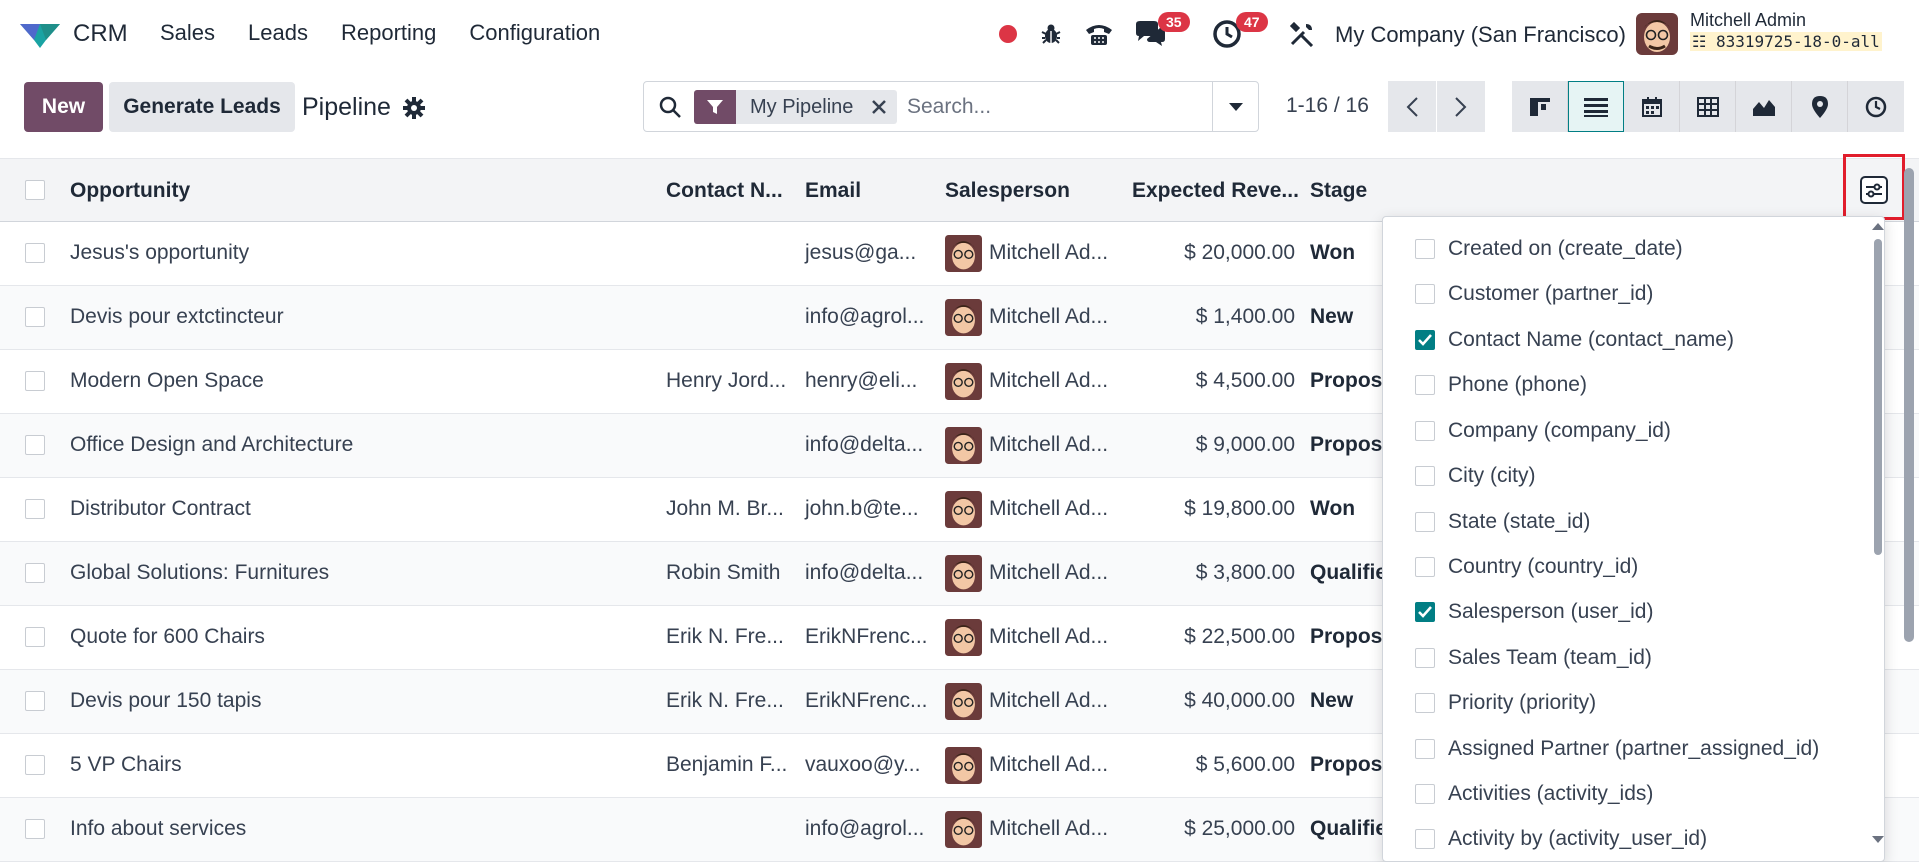 This screenshot has height=862, width=1919. What do you see at coordinates (100, 34) in the screenshot?
I see `app-name: CRM` at bounding box center [100, 34].